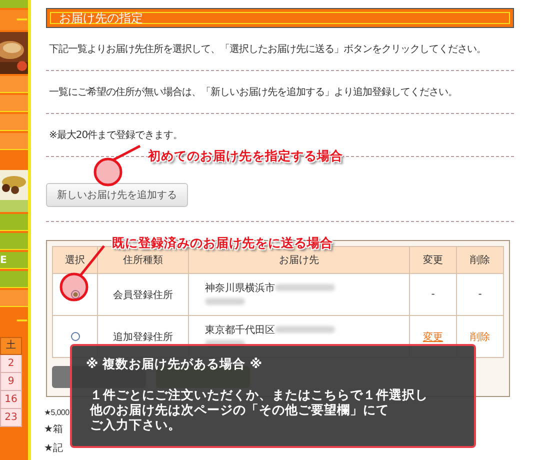 The height and width of the screenshot is (460, 550). What do you see at coordinates (245, 156) in the screenshot?
I see `callout-label: 初めてのお届け先を指定する場合` at bounding box center [245, 156].